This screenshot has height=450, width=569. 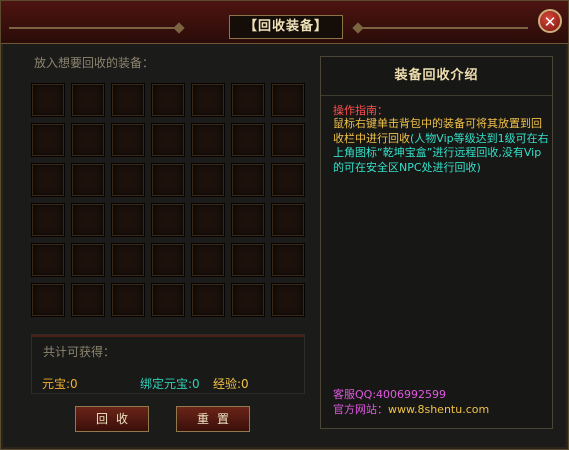 I want to click on guide-title: 操作指南：, so click(x=360, y=110).